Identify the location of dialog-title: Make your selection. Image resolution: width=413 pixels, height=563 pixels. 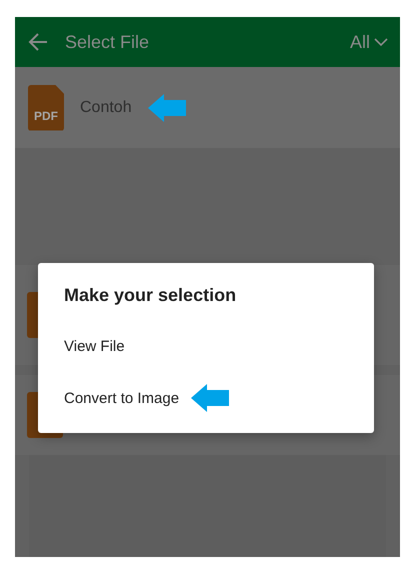
(151, 295).